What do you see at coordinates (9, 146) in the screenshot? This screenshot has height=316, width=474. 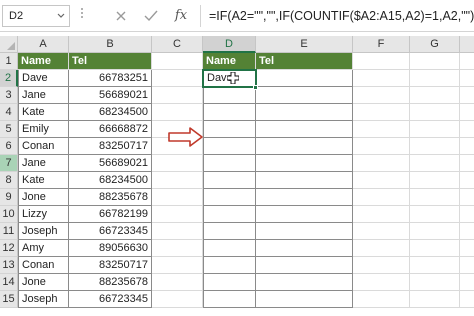 I see `row-header-6: 6` at bounding box center [9, 146].